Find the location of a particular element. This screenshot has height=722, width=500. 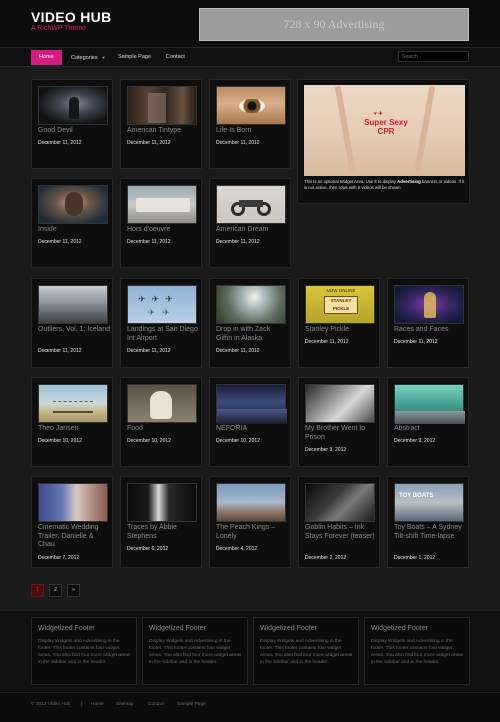

video-card: Hors d'oeuvre December 11, 2012 is located at coordinates (161, 223).